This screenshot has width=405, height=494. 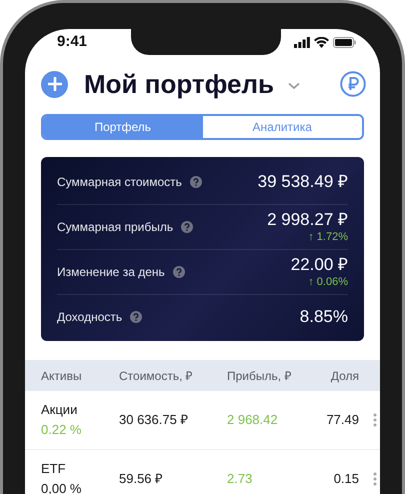 What do you see at coordinates (353, 84) in the screenshot?
I see `ruble-icon` at bounding box center [353, 84].